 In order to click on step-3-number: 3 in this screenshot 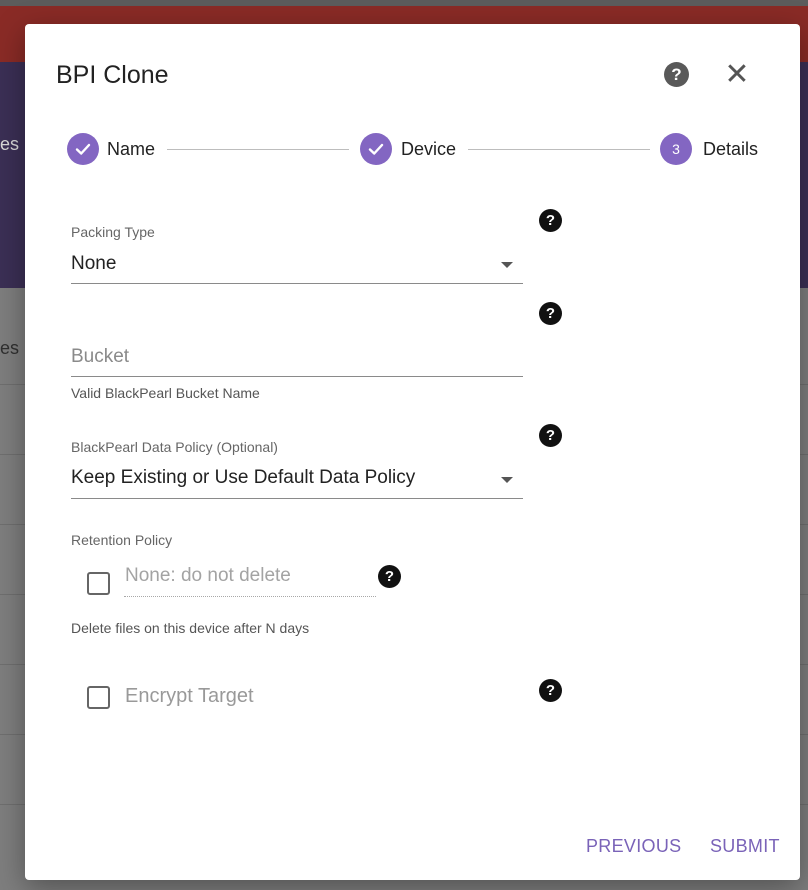, I will do `click(676, 149)`.